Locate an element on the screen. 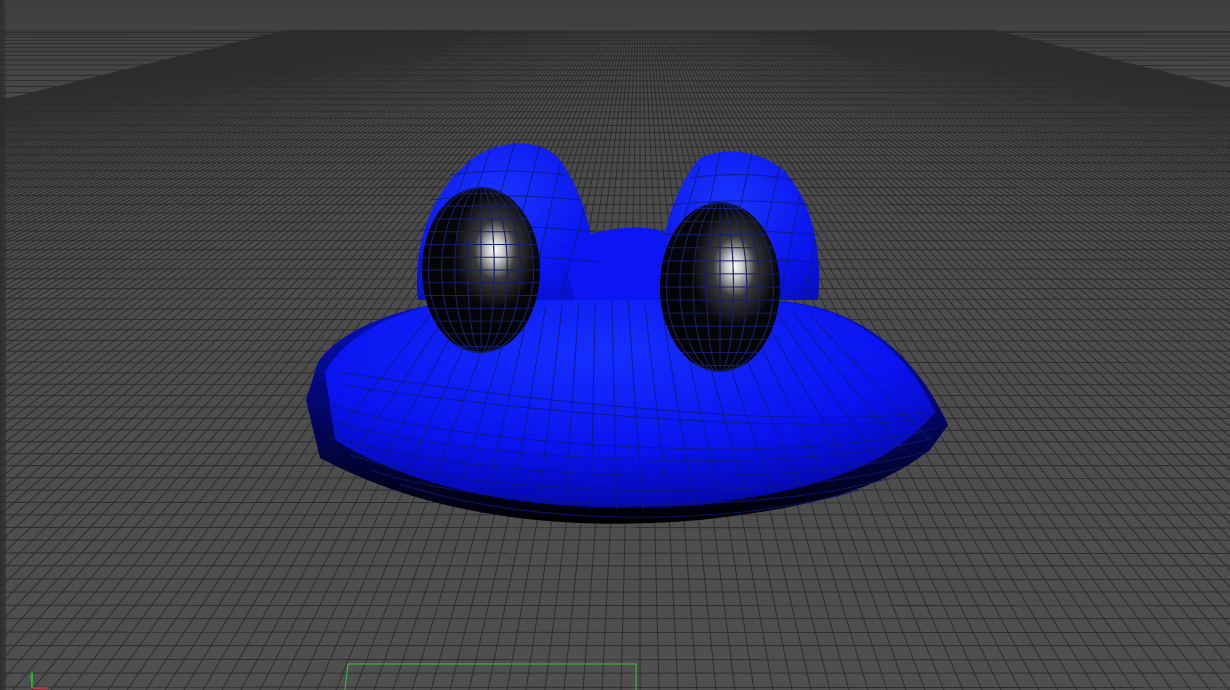  svg-text: y is located at coordinates (31, 676).